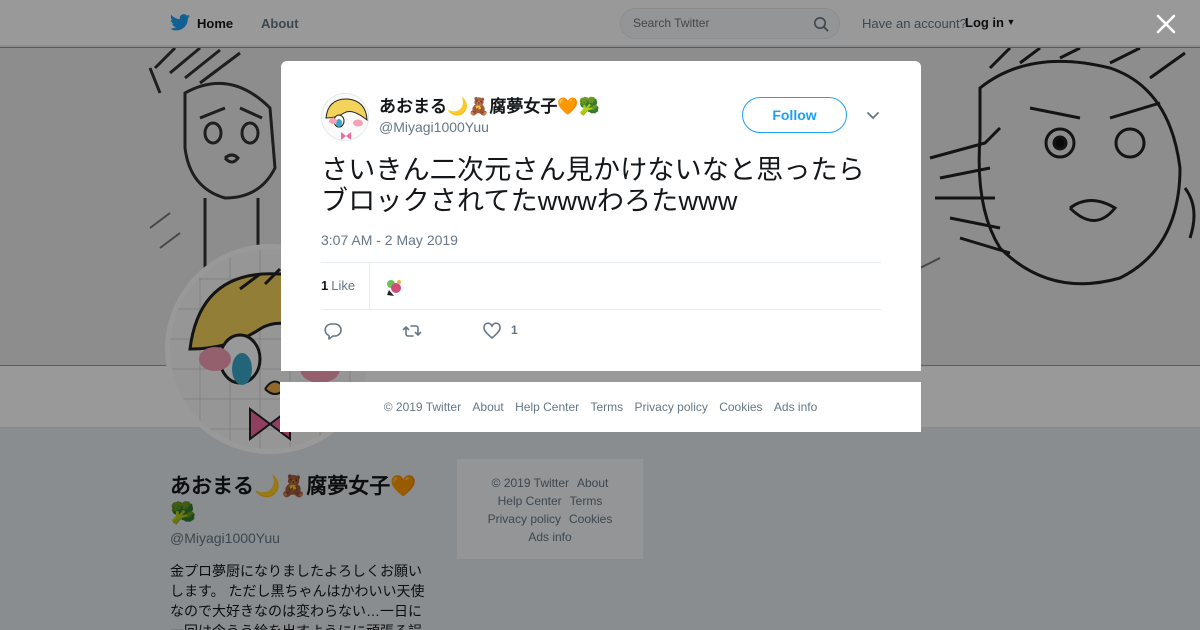 The height and width of the screenshot is (630, 1200). What do you see at coordinates (547, 407) in the screenshot?
I see `footer-help-link: Help Center` at bounding box center [547, 407].